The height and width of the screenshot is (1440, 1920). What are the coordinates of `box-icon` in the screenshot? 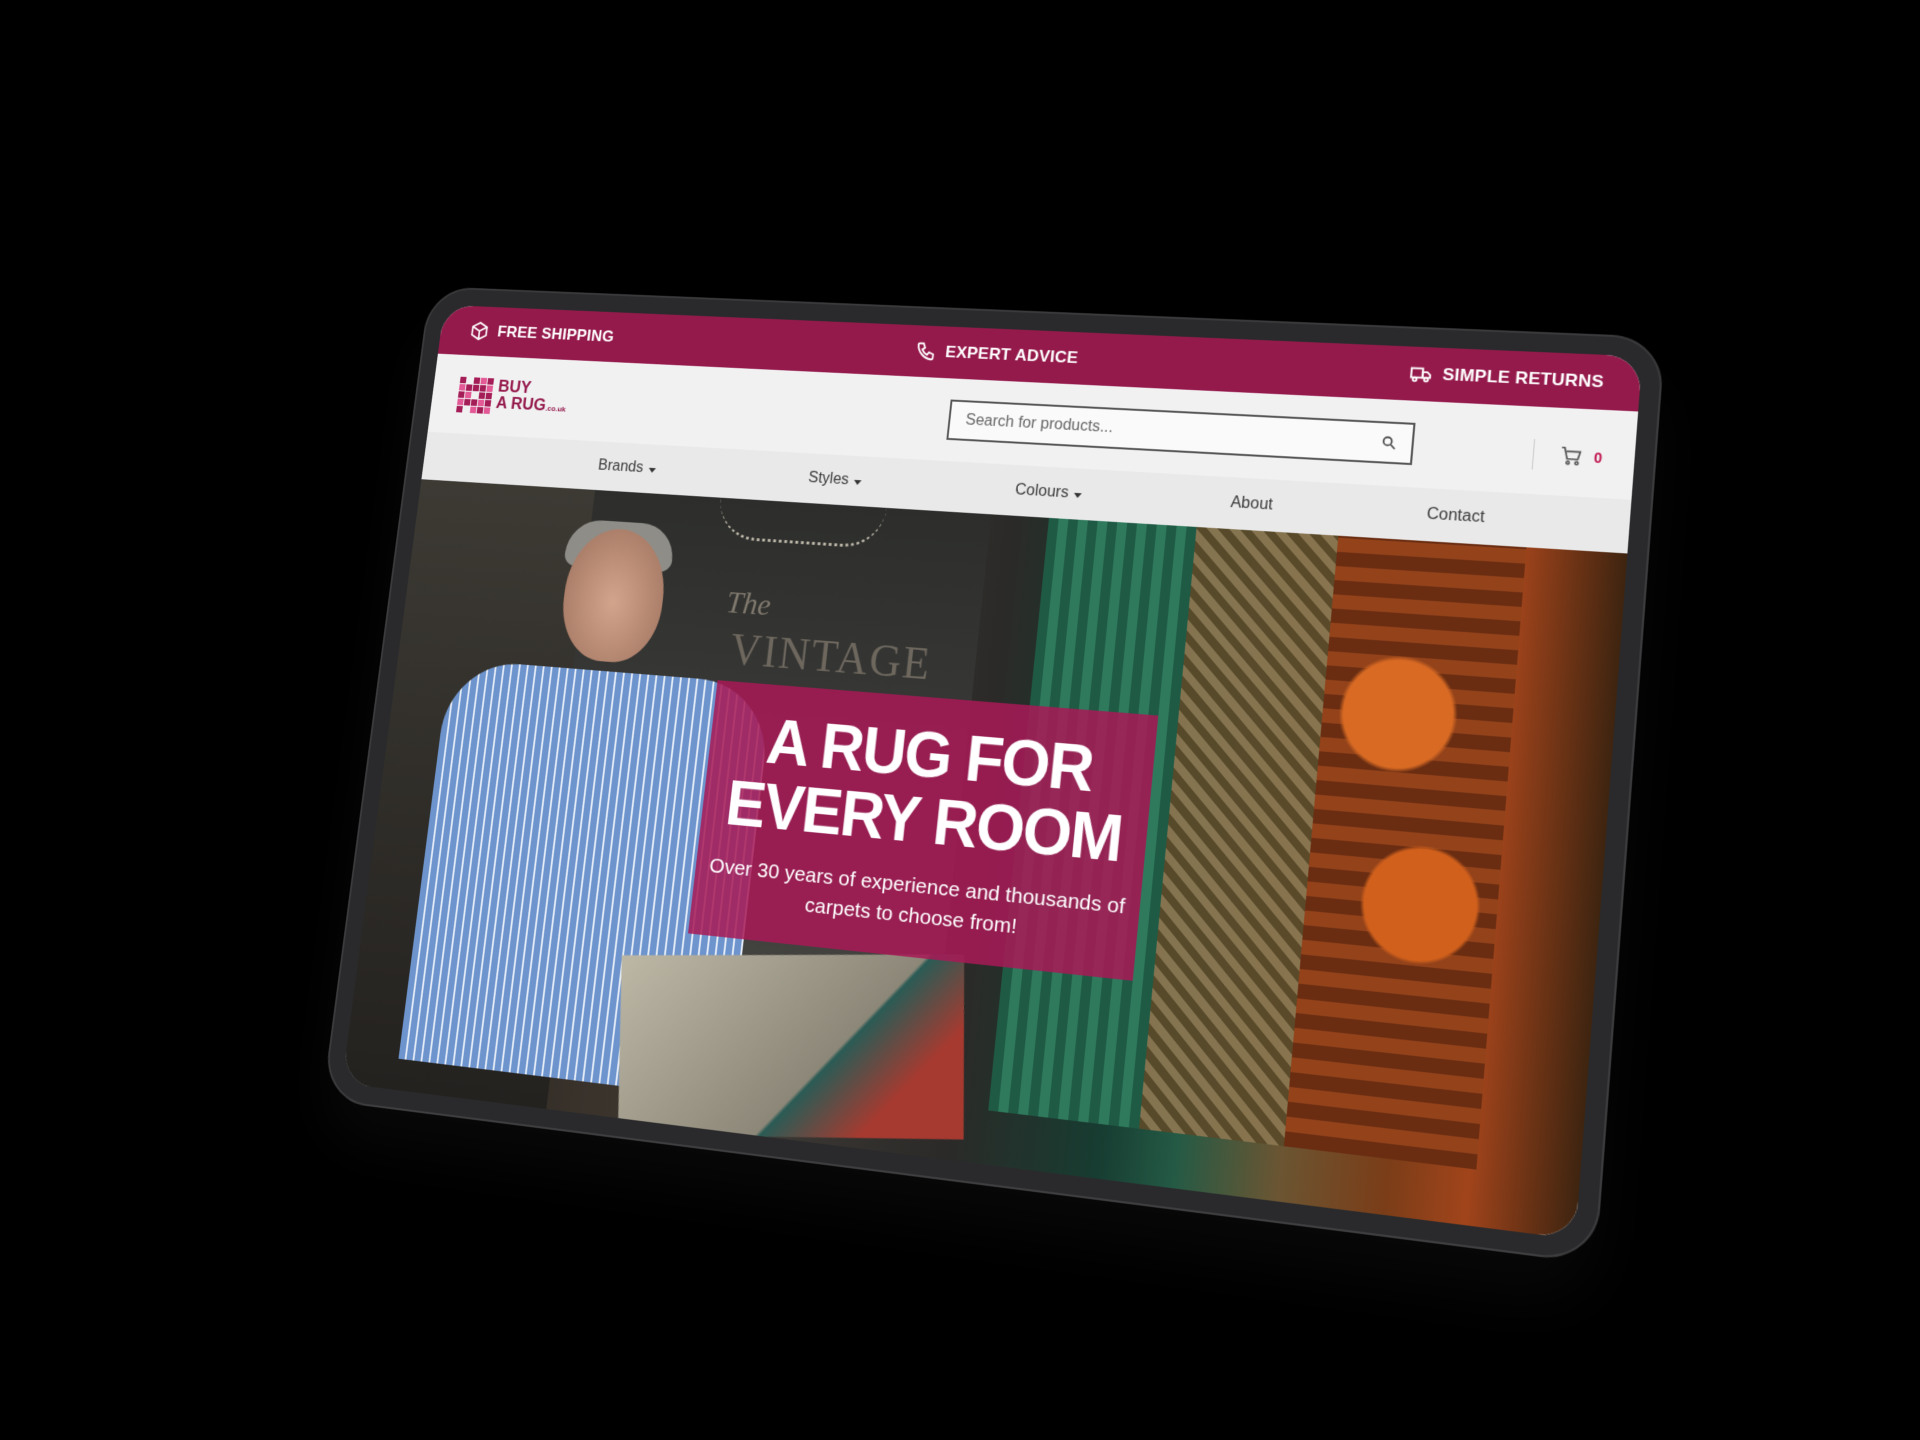 It's located at (479, 331).